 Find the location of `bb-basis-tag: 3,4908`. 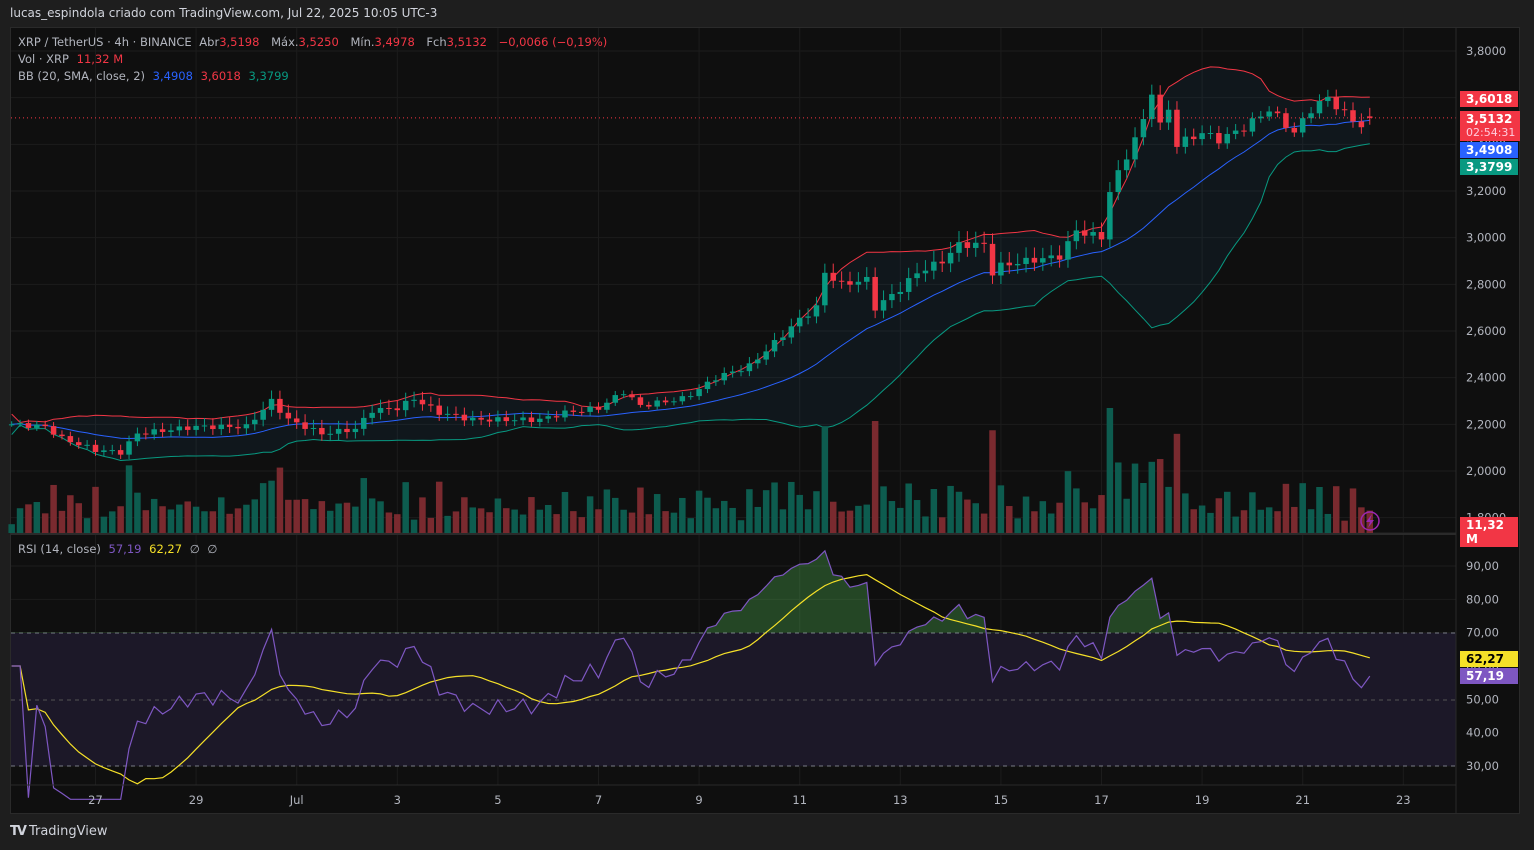

bb-basis-tag: 3,4908 is located at coordinates (1489, 150).